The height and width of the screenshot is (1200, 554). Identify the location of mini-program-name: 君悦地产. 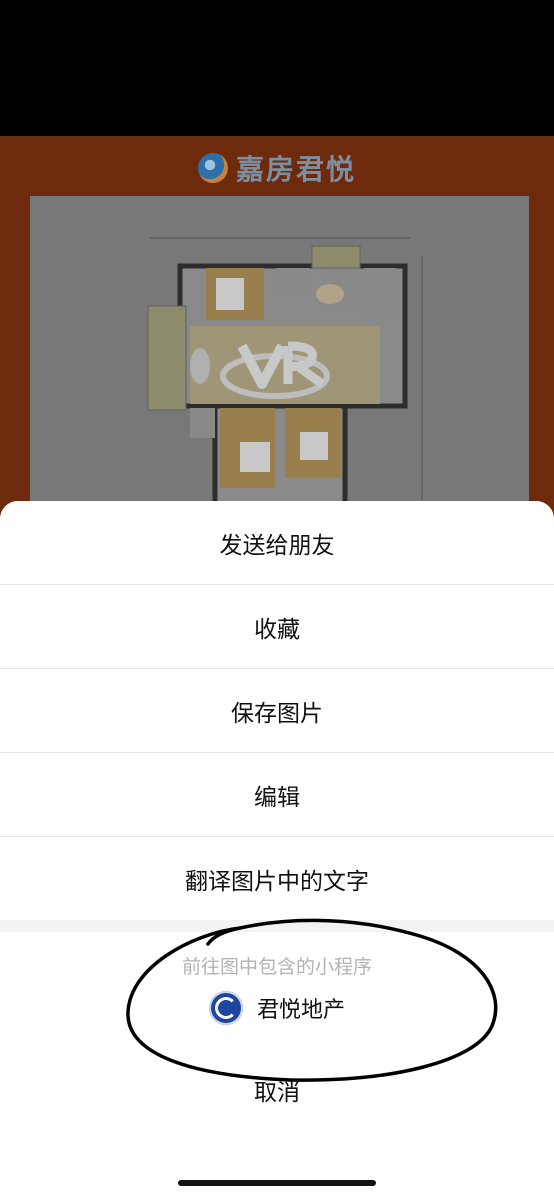
(300, 1010).